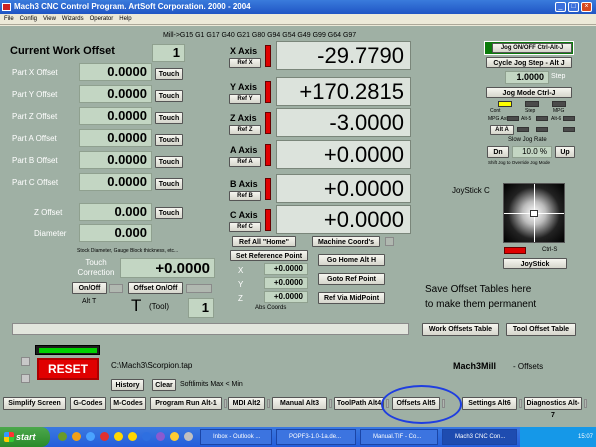 This screenshot has width=596, height=447. I want to click on jog-onoff-button: Jog ON/OFF Ctrl-Alt-J, so click(532, 48).